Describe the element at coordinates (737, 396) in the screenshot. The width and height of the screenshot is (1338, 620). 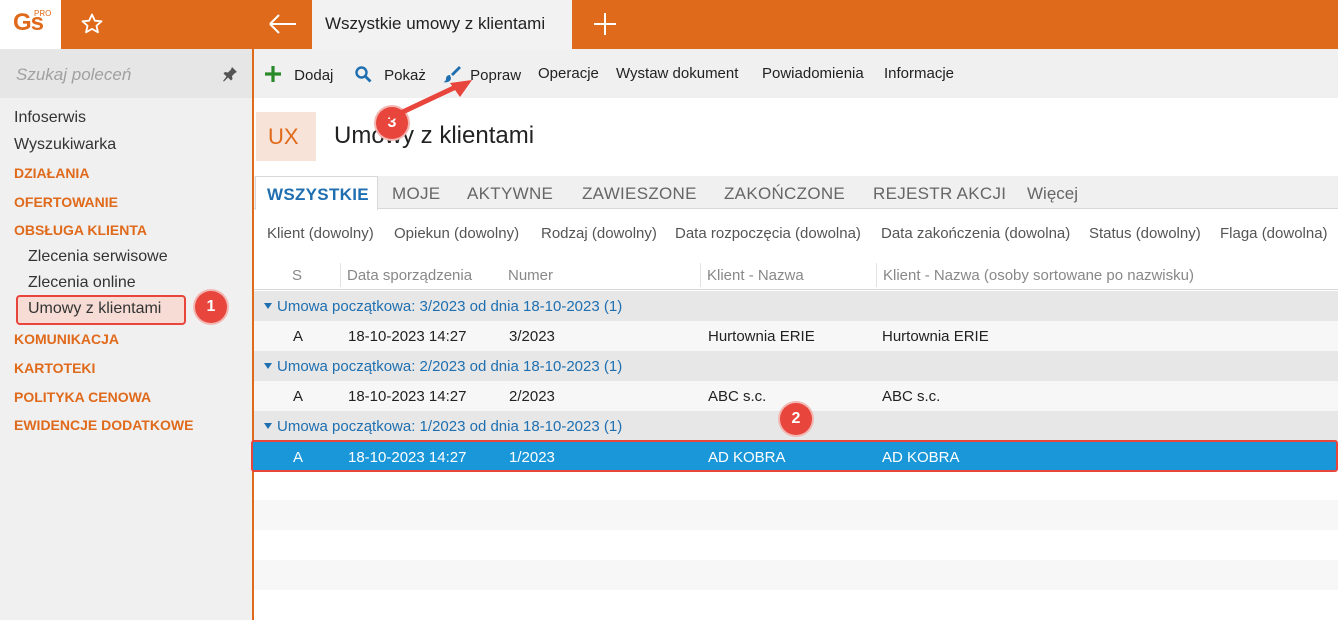
I see `cell-klient: ABC s.c.` at that location.